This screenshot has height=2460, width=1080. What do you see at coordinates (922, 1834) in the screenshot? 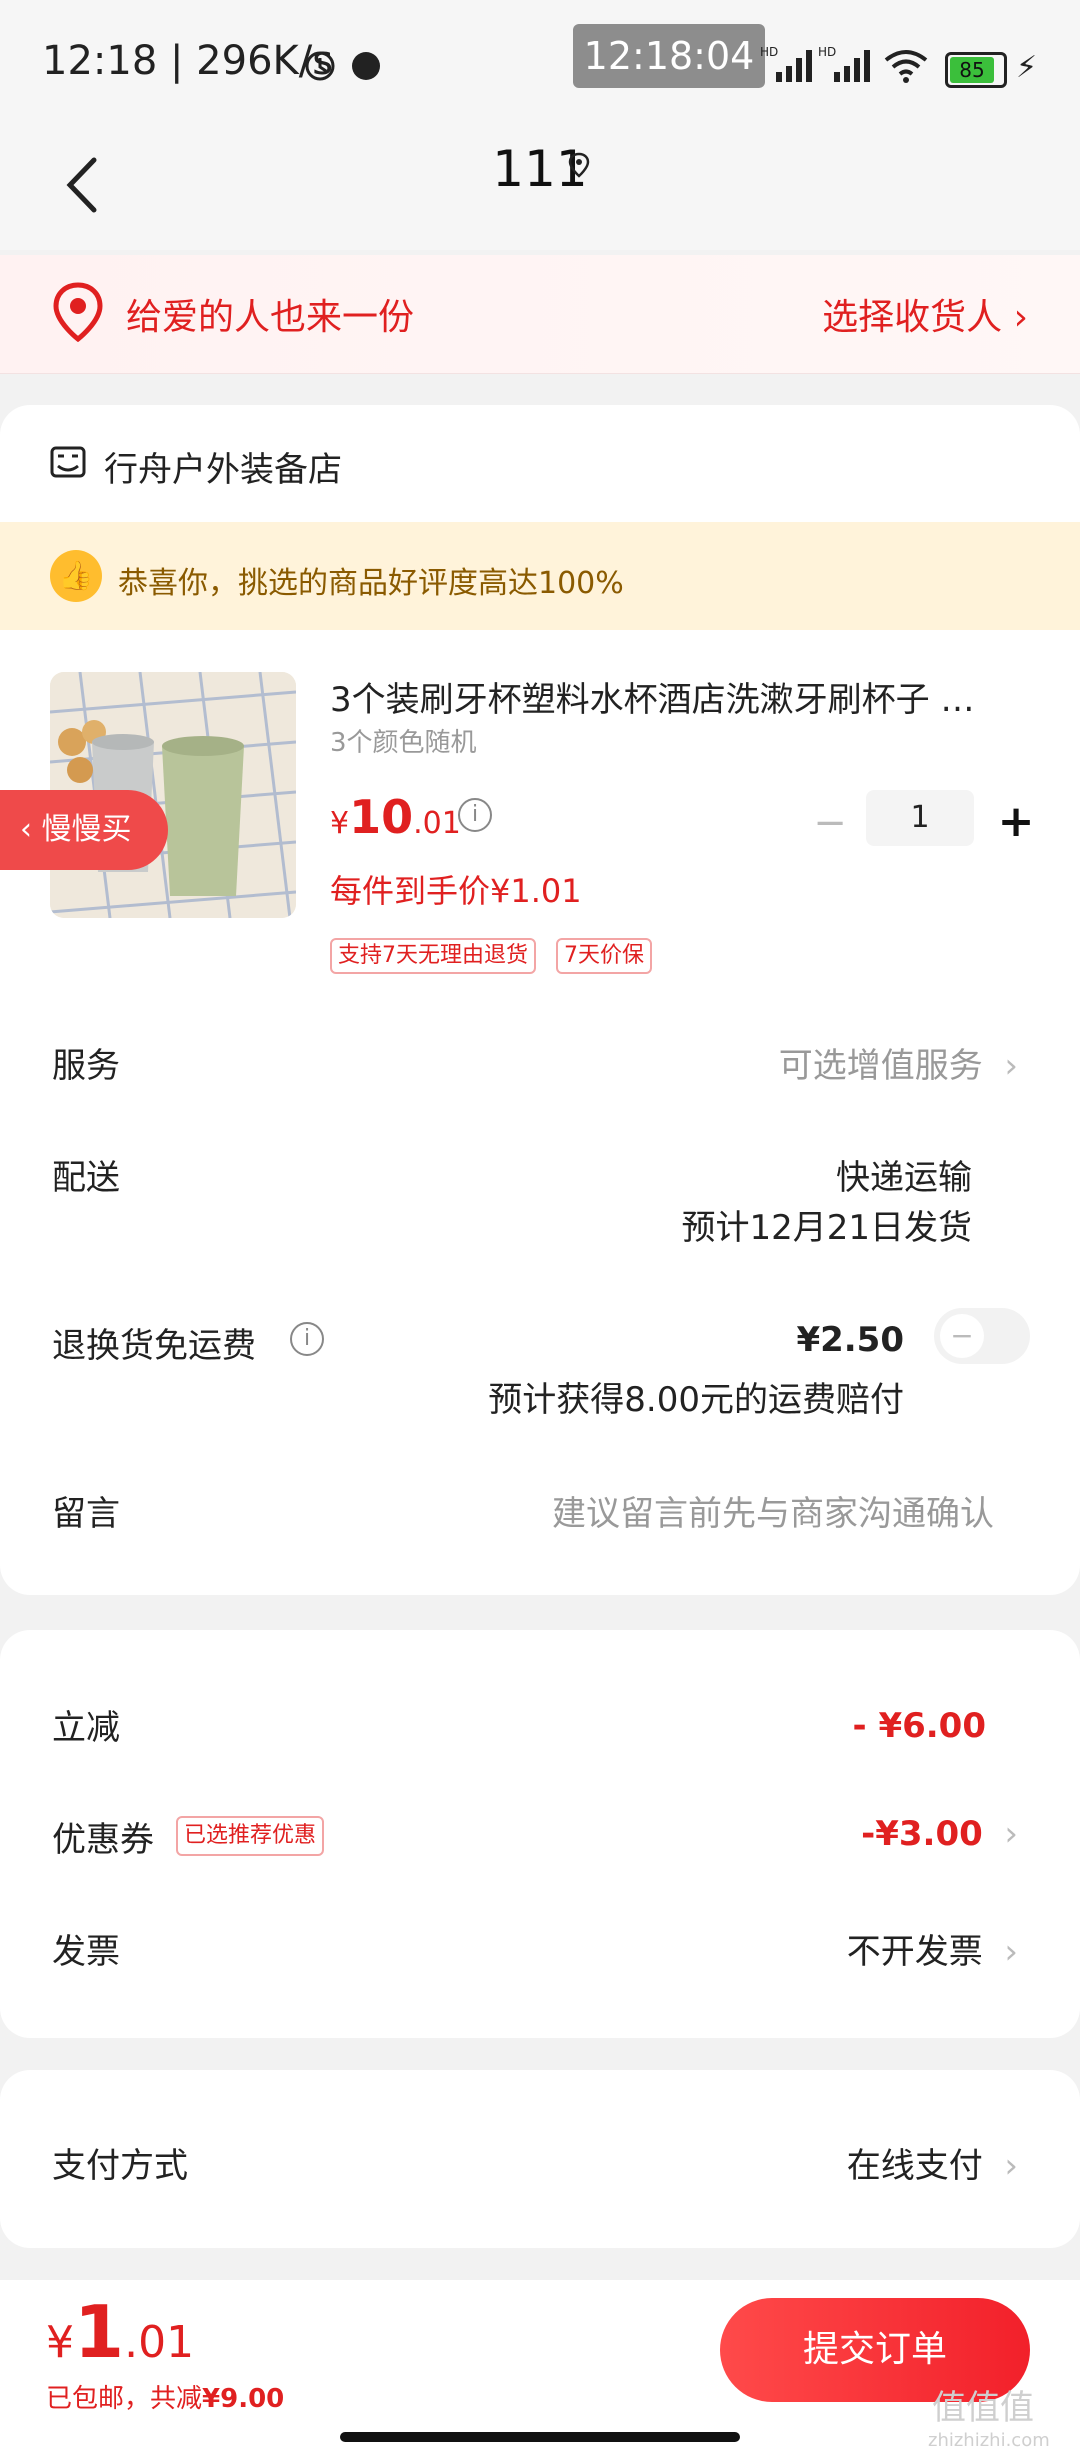
I see `coupon-amount: -¥3.00` at bounding box center [922, 1834].